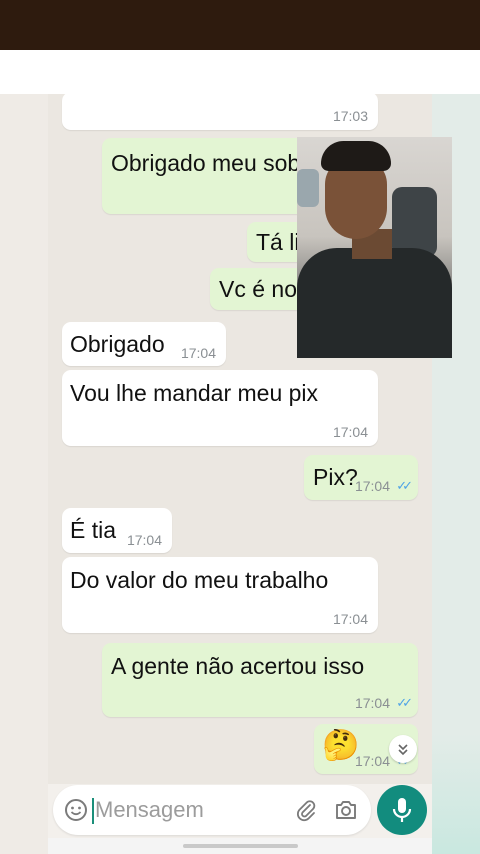  What do you see at coordinates (220, 408) in the screenshot?
I see `message-bubble-incoming: Vou lhe mandar meu pix 17:04` at bounding box center [220, 408].